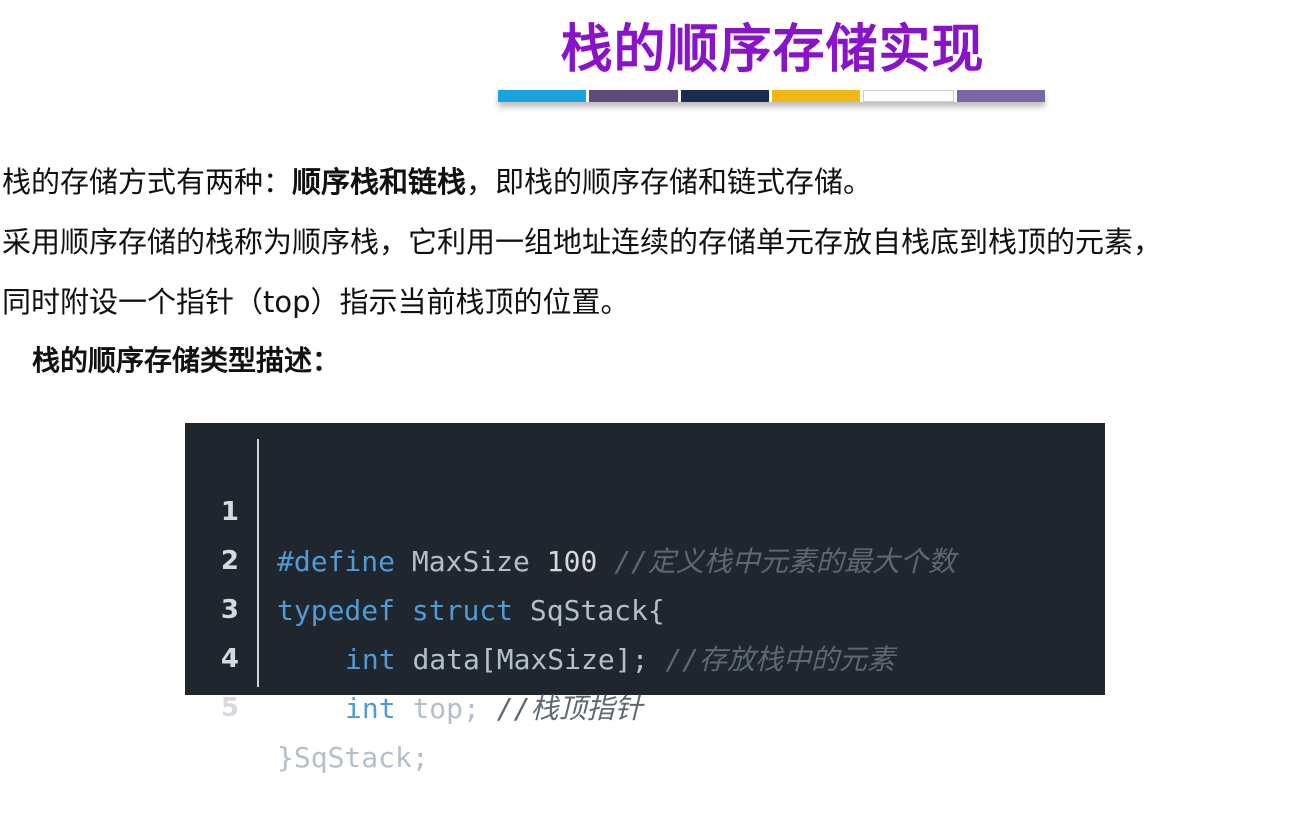 Image resolution: width=1299 pixels, height=831 pixels. Describe the element at coordinates (645, 606) in the screenshot. I see `code-line: 3 int data[MaxSize]; //存放栈中的元素` at that location.